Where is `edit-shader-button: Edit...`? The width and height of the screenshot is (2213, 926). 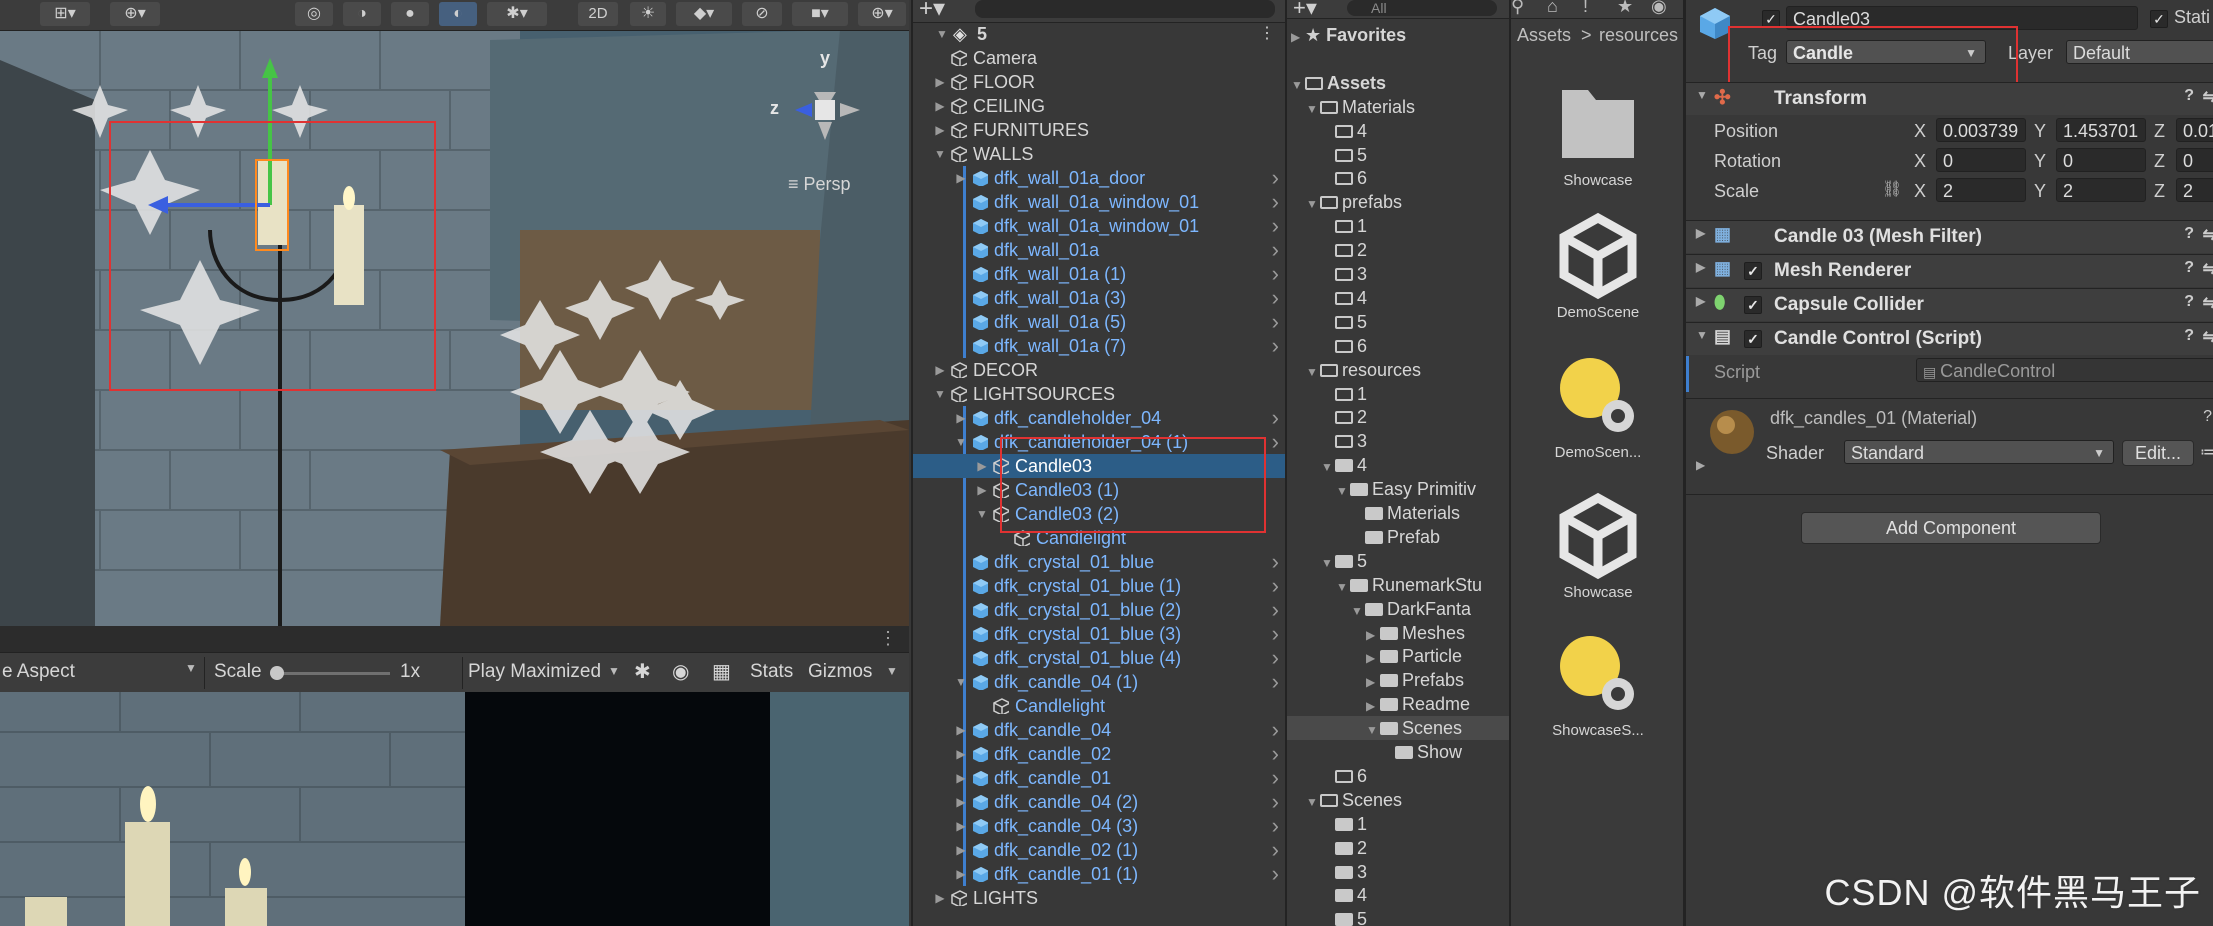 edit-shader-button: Edit... is located at coordinates (2158, 453).